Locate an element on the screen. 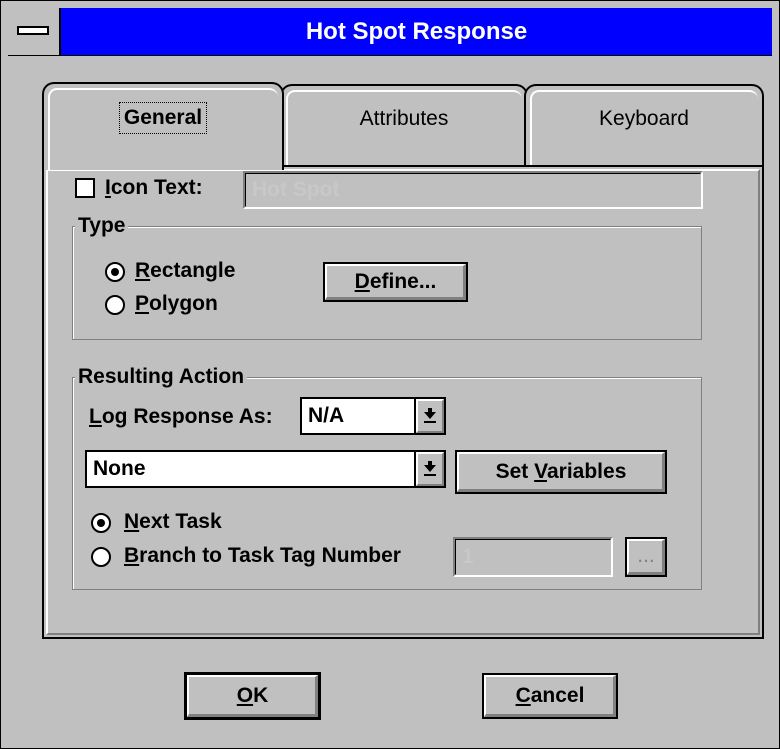  next-task-radio is located at coordinates (101, 523).